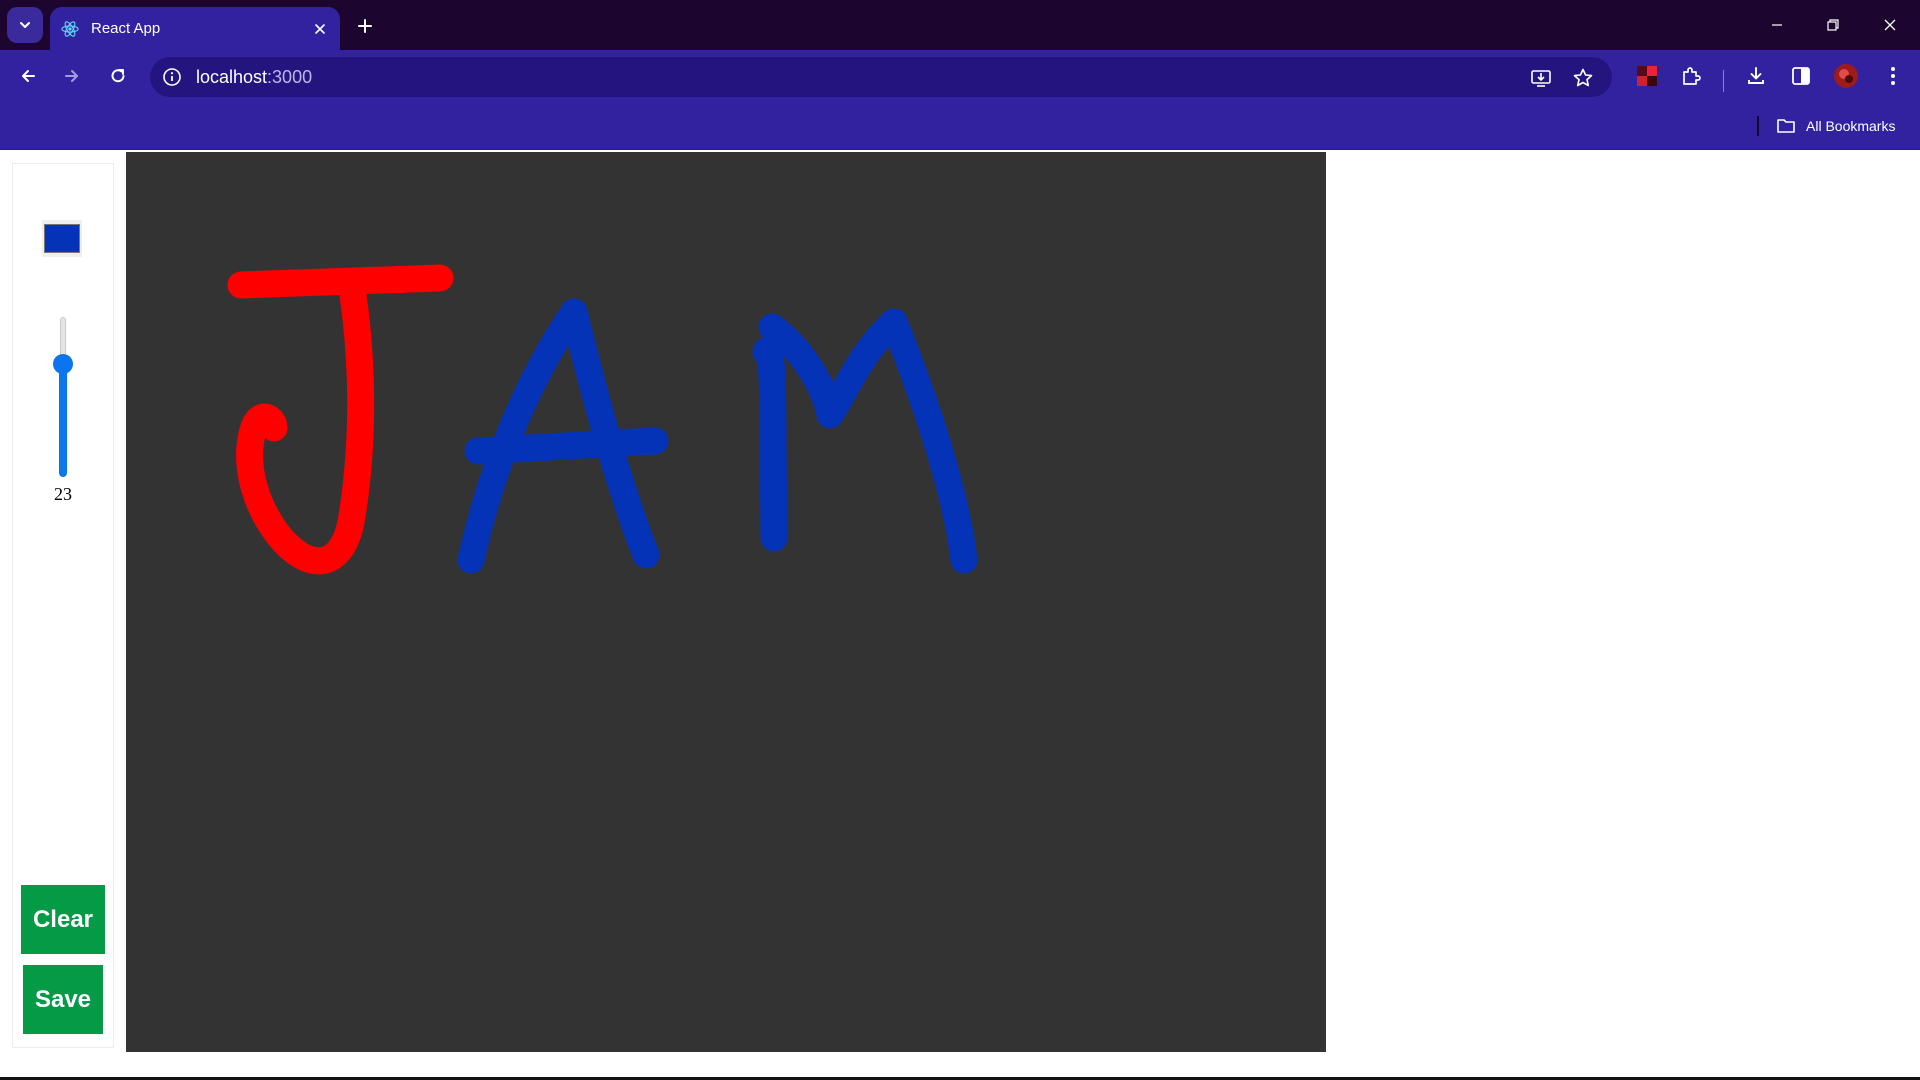  I want to click on bookmarks-separator, so click(1758, 126).